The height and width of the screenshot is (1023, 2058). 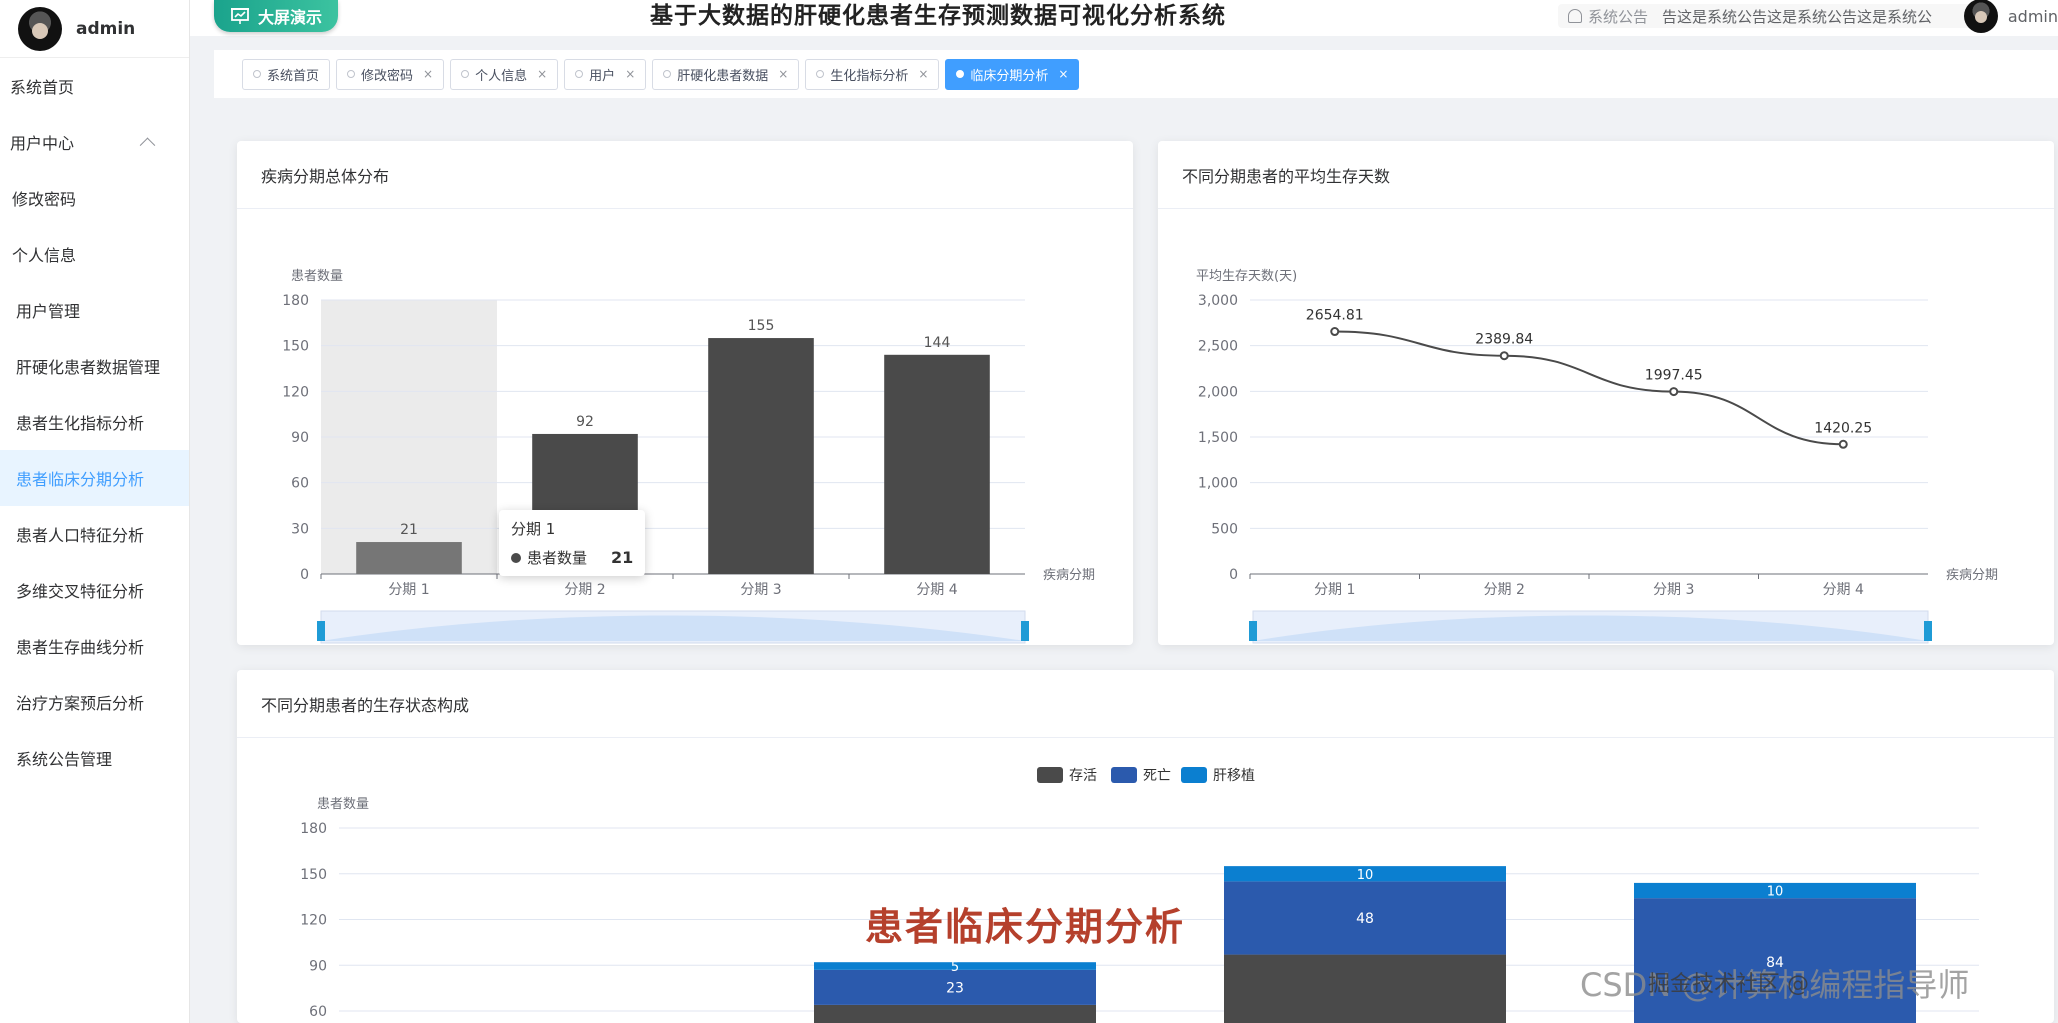 What do you see at coordinates (64, 759) in the screenshot?
I see `sidebar-item-label: 系统公告管理` at bounding box center [64, 759].